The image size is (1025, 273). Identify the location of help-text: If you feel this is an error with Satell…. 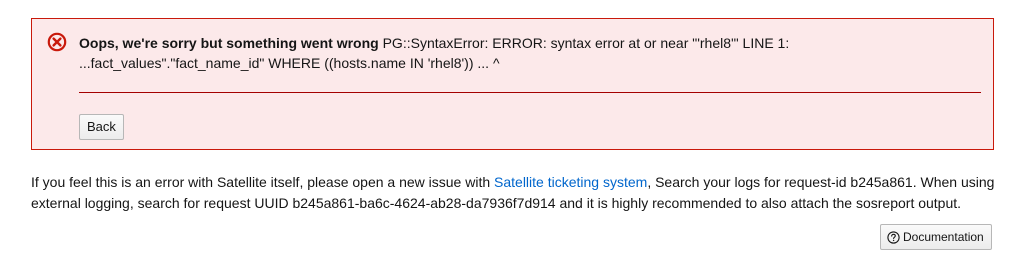
(513, 193).